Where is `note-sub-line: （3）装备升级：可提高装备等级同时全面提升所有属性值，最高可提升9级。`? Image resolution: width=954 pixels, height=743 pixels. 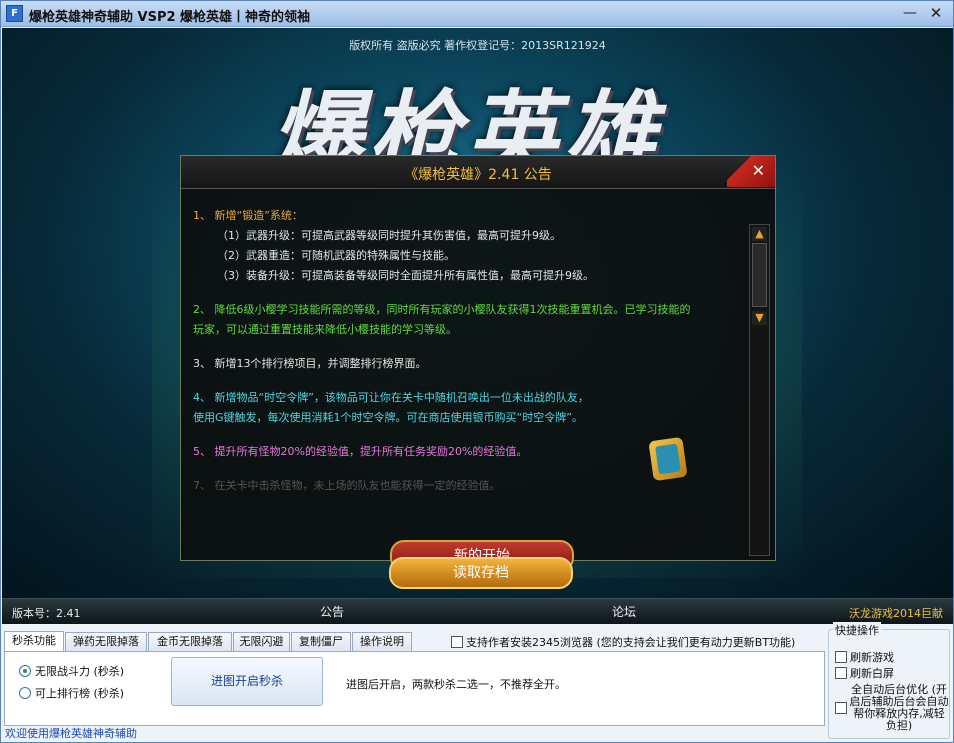 note-sub-line: （3）装备升级：可提高装备等级同时全面提升所有属性值，最高可提升9级。 is located at coordinates (405, 275).